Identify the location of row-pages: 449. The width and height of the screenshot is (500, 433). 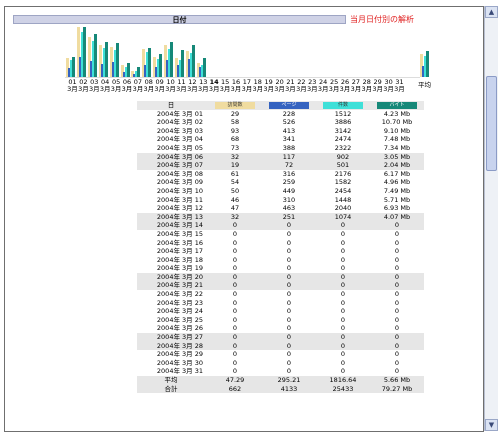
(289, 190).